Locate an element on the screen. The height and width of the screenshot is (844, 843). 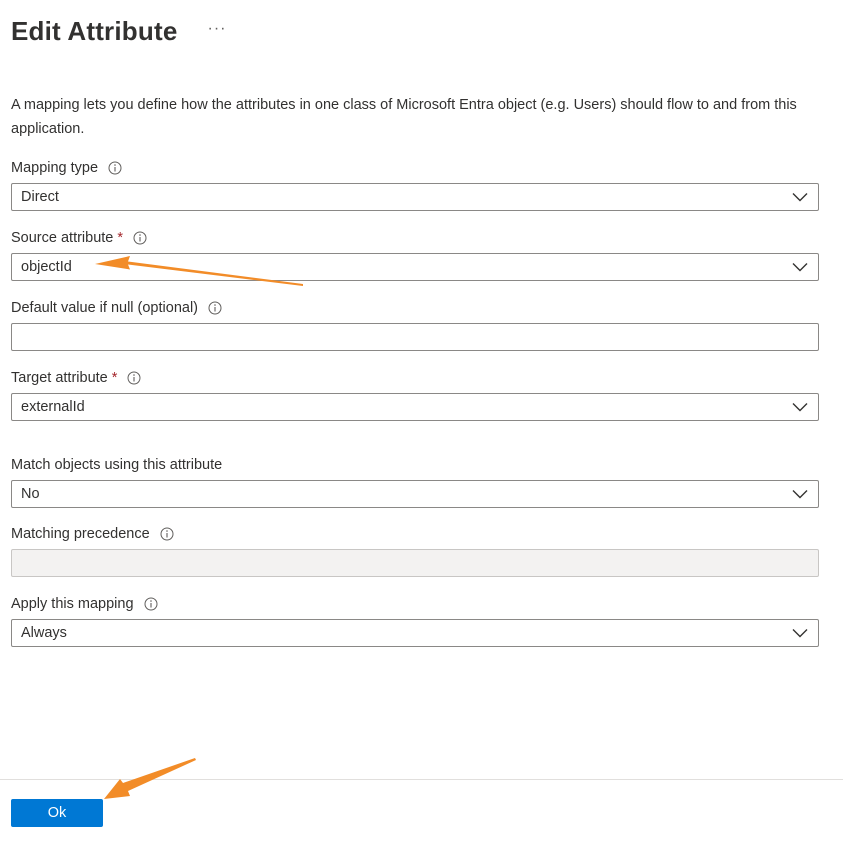
default-value-label: Default value if null (optional) is located at coordinates (116, 308).